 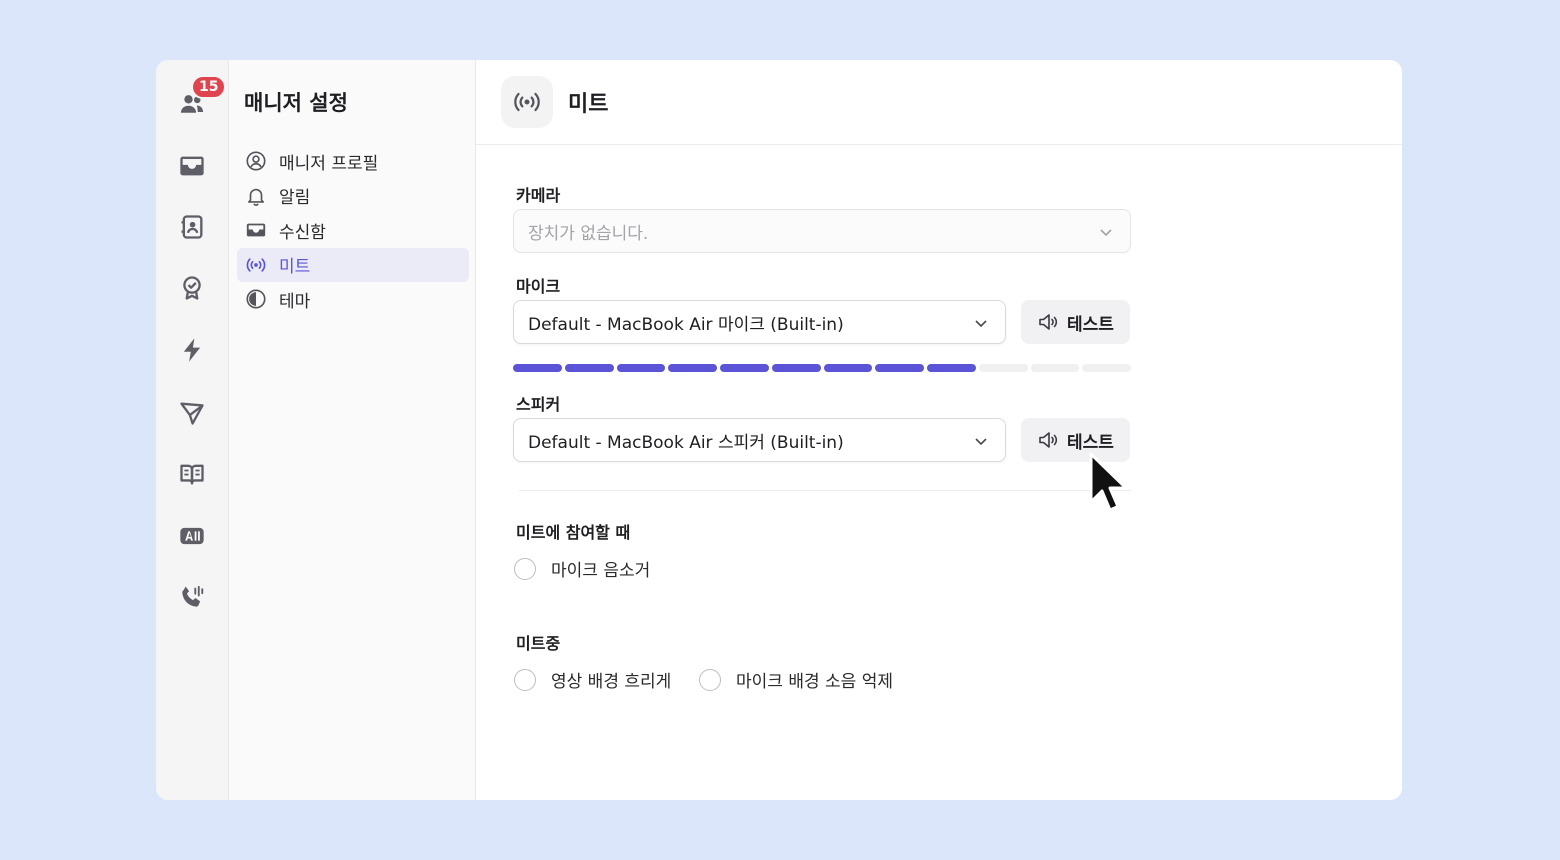 I want to click on rail-inbox-button, so click(x=192, y=166).